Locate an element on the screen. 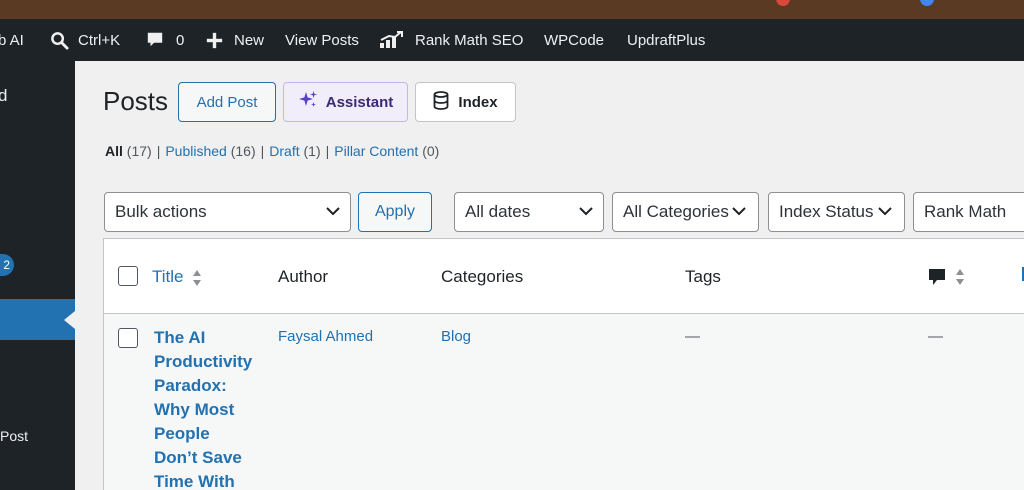 The height and width of the screenshot is (490, 1024). comments-count: 0 is located at coordinates (180, 40).